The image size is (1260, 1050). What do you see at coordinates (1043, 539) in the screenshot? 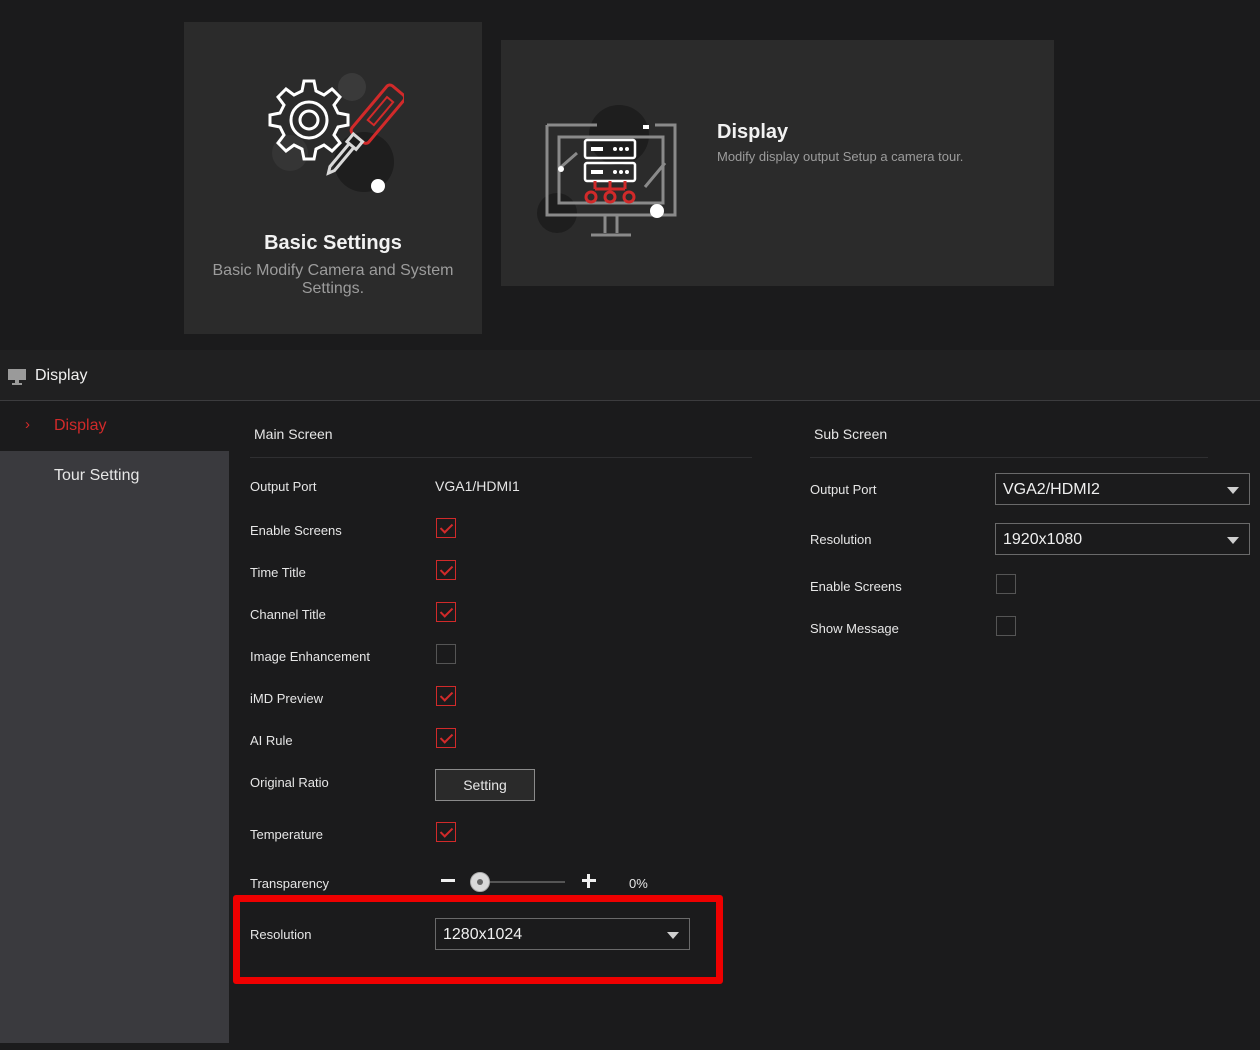
I see `sub-resolution-selected-value: 1920x1080` at bounding box center [1043, 539].